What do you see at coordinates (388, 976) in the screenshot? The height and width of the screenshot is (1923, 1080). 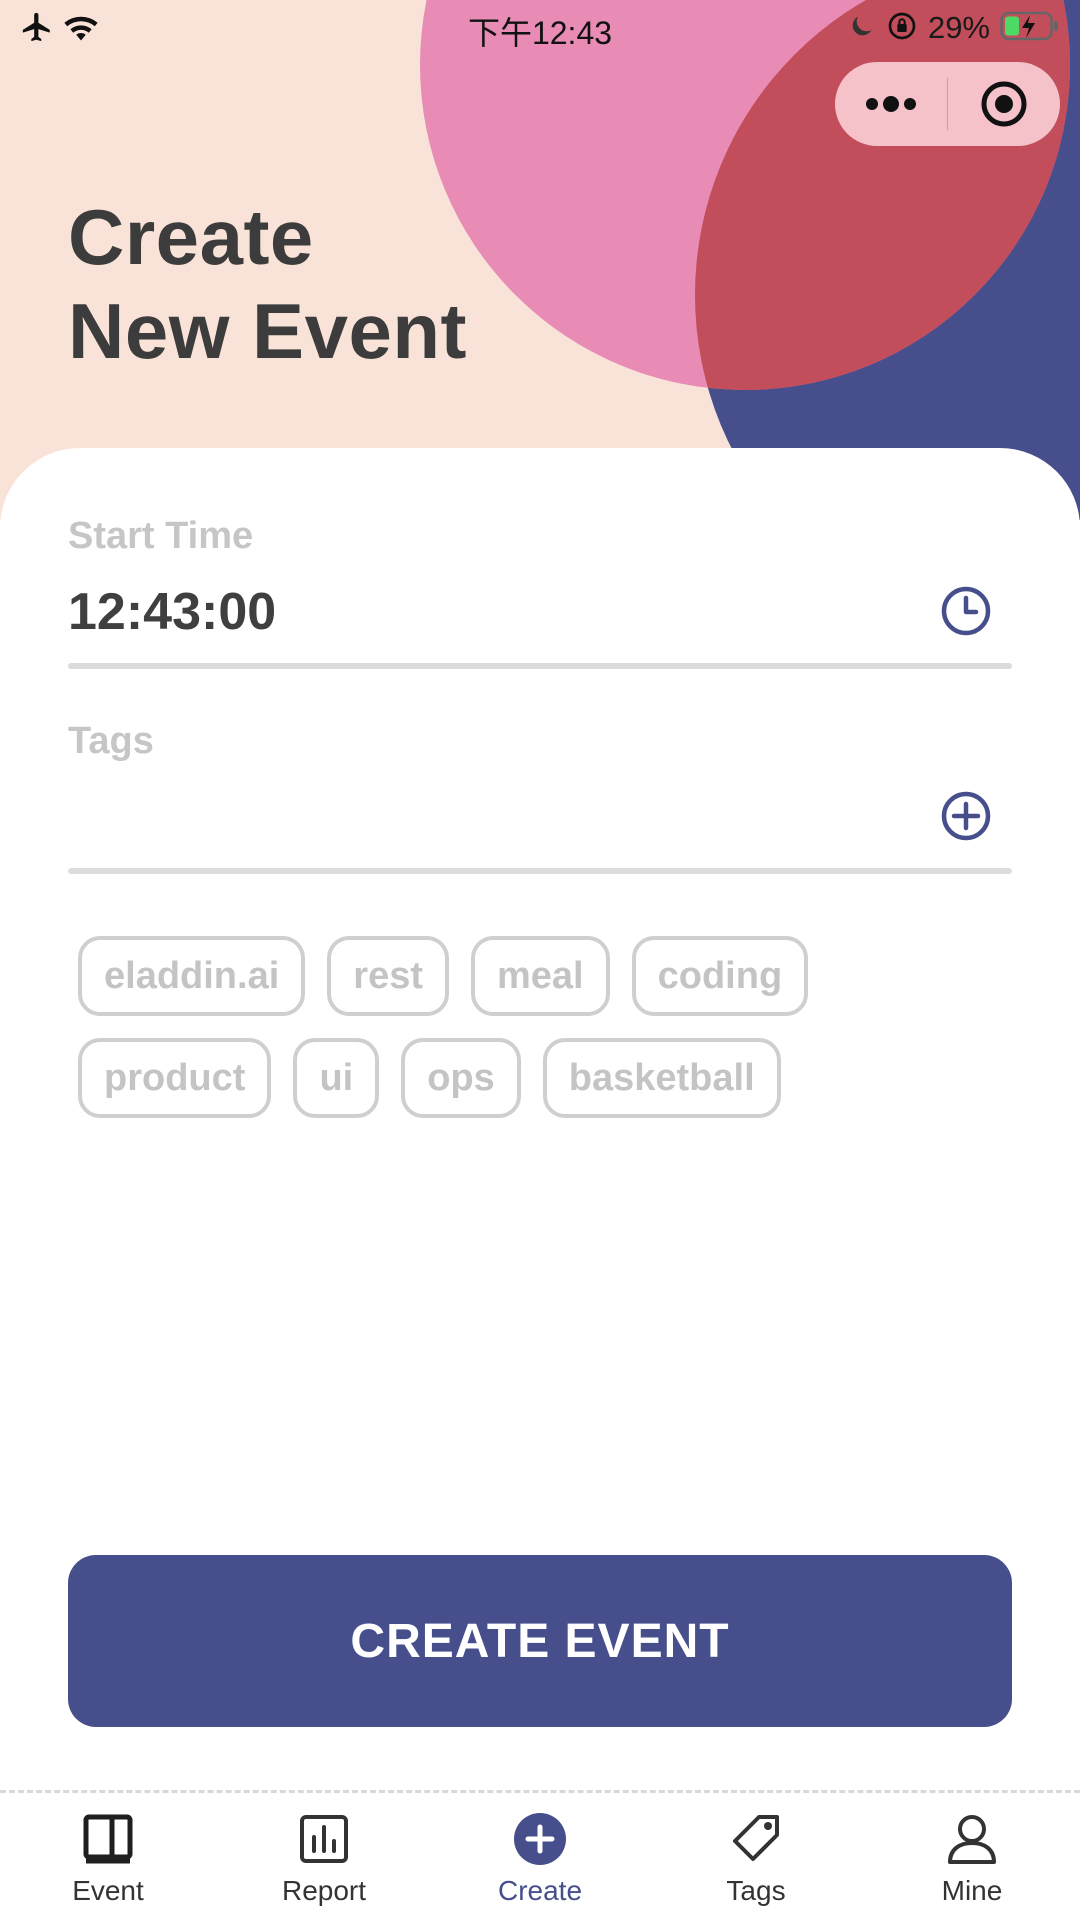 I see `tag-chip-rest: rest` at bounding box center [388, 976].